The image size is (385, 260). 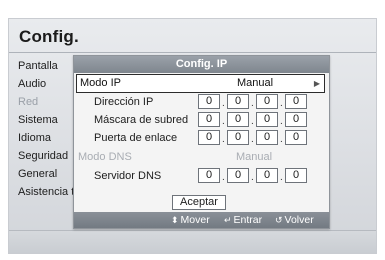 I want to click on gateway-row: Puerta de enlace 0 . 0 . 0 . 0, so click(x=201, y=138).